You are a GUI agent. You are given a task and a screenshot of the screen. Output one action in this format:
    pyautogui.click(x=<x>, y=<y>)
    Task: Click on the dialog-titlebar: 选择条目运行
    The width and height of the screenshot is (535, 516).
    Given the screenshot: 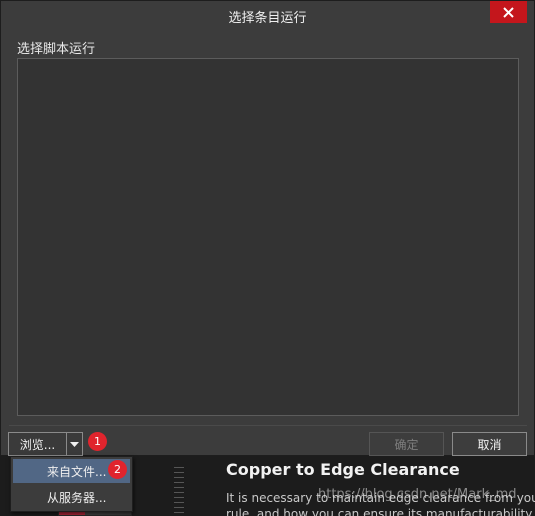 What is the action you would take?
    pyautogui.click(x=267, y=15)
    